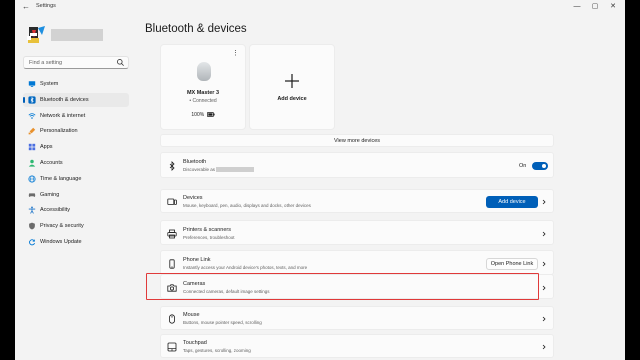 The image size is (640, 360). I want to click on sidebar-item-system: System, so click(76, 84).